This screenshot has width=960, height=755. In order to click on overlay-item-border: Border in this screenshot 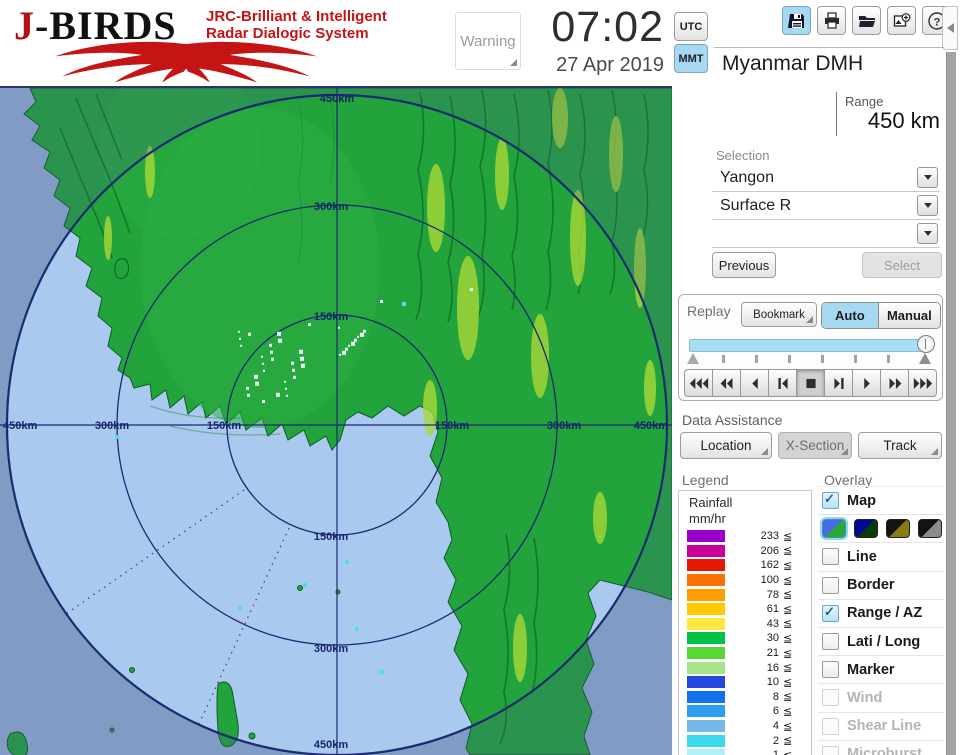, I will do `click(881, 586)`.